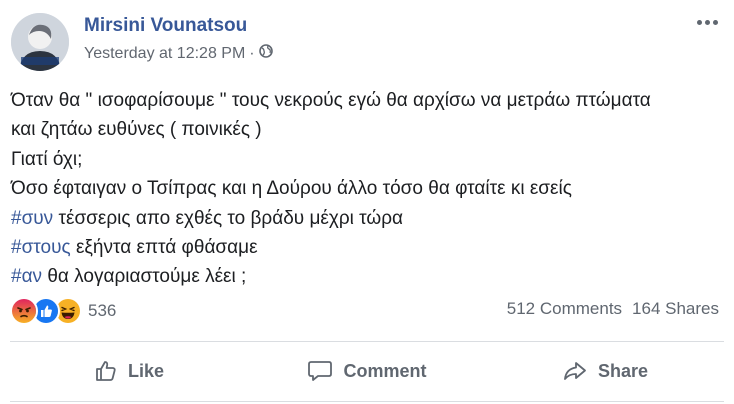 The image size is (734, 404). Describe the element at coordinates (63, 311) in the screenshot. I see `reactions-summary: 536` at that location.